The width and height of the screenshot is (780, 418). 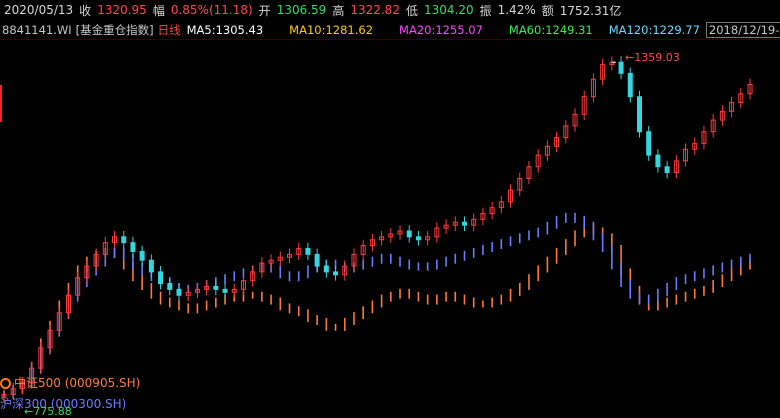 What do you see at coordinates (338, 10) in the screenshot?
I see `high-label: 高` at bounding box center [338, 10].